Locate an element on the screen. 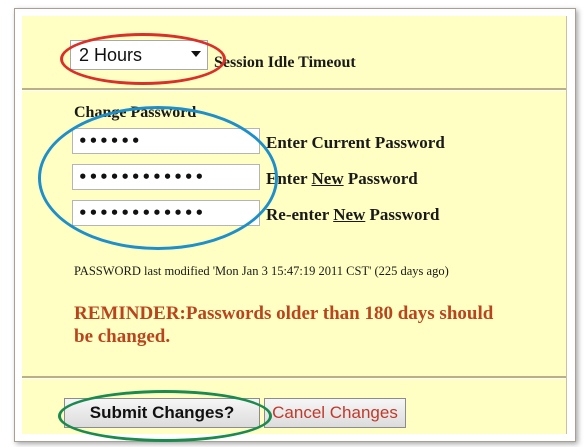  new-password-field: •••••••••••• is located at coordinates (166, 177).